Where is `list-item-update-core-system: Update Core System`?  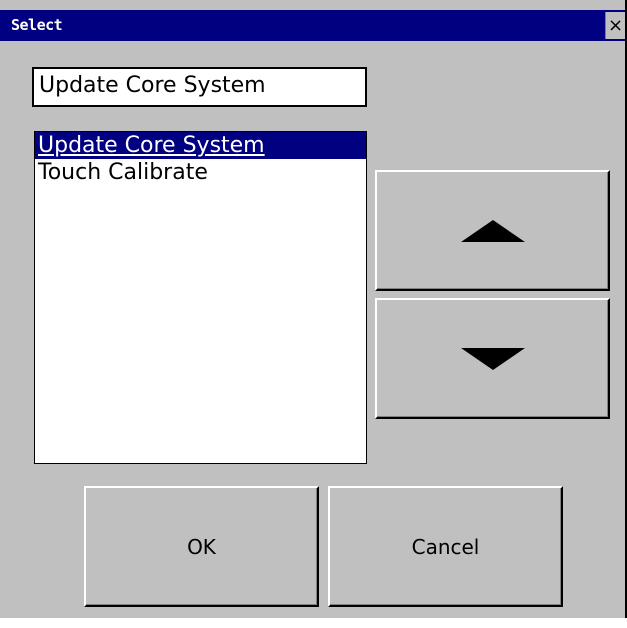
list-item-update-core-system: Update Core System is located at coordinates (200, 145).